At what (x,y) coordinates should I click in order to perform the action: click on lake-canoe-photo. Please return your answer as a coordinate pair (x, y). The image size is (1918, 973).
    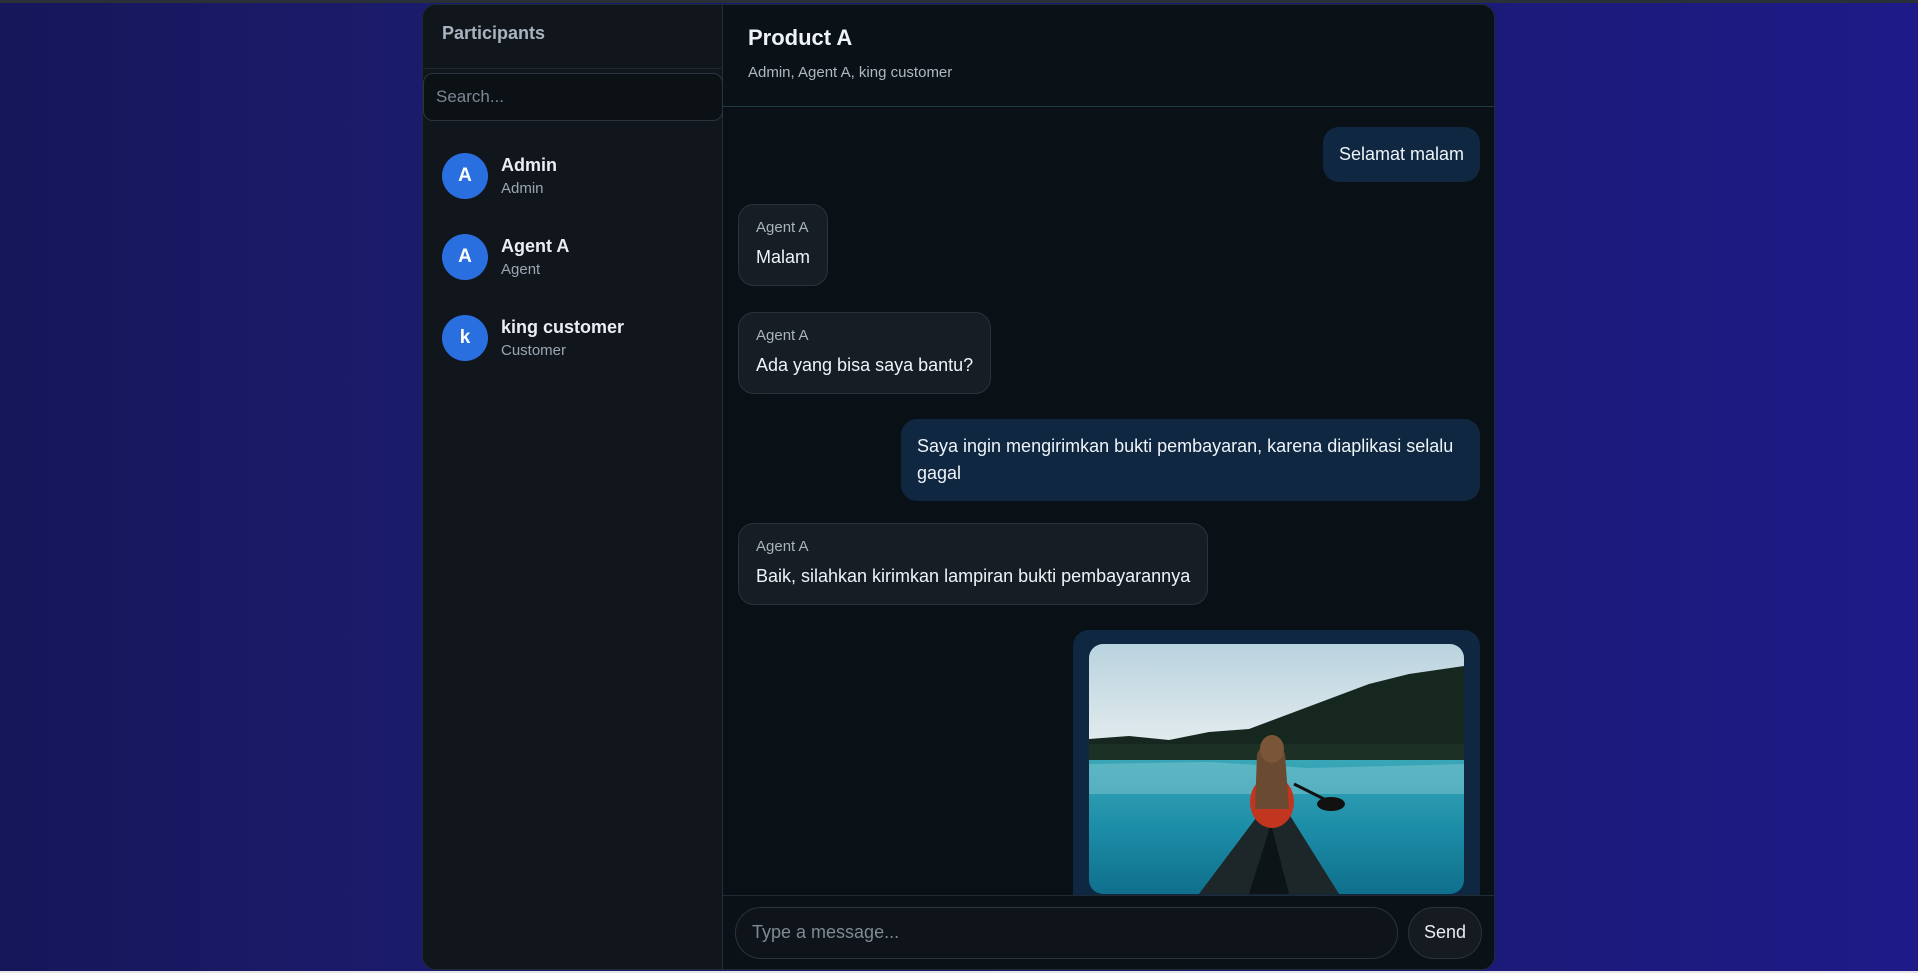
    Looking at the image, I should click on (1276, 769).